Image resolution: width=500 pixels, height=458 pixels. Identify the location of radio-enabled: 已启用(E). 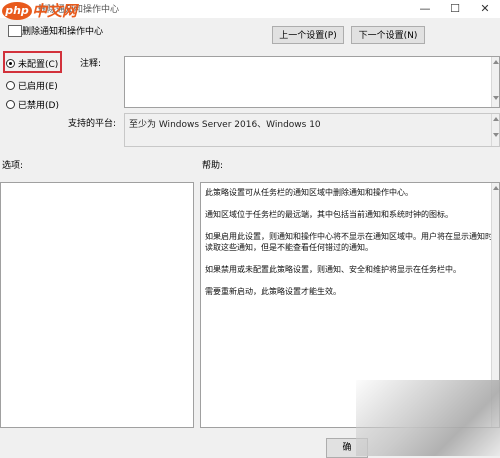
(32, 85).